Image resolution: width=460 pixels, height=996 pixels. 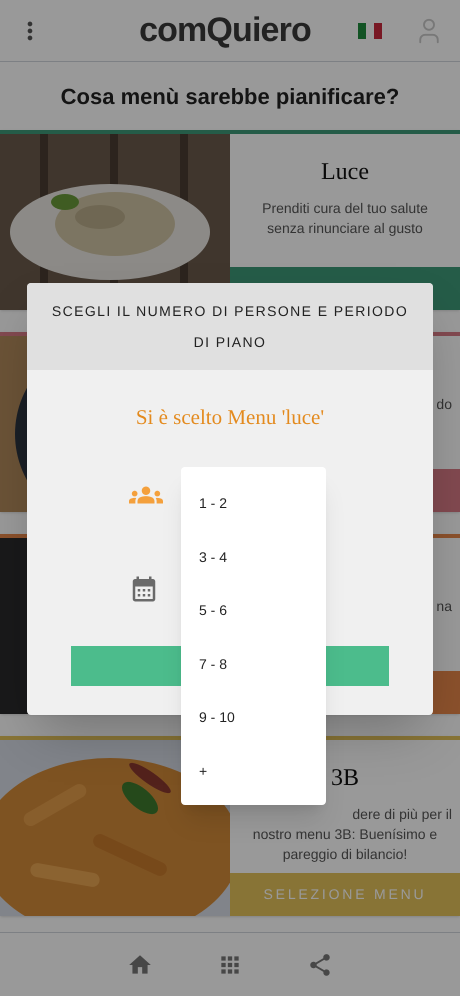 I want to click on dropdown-option: +, so click(x=253, y=771).